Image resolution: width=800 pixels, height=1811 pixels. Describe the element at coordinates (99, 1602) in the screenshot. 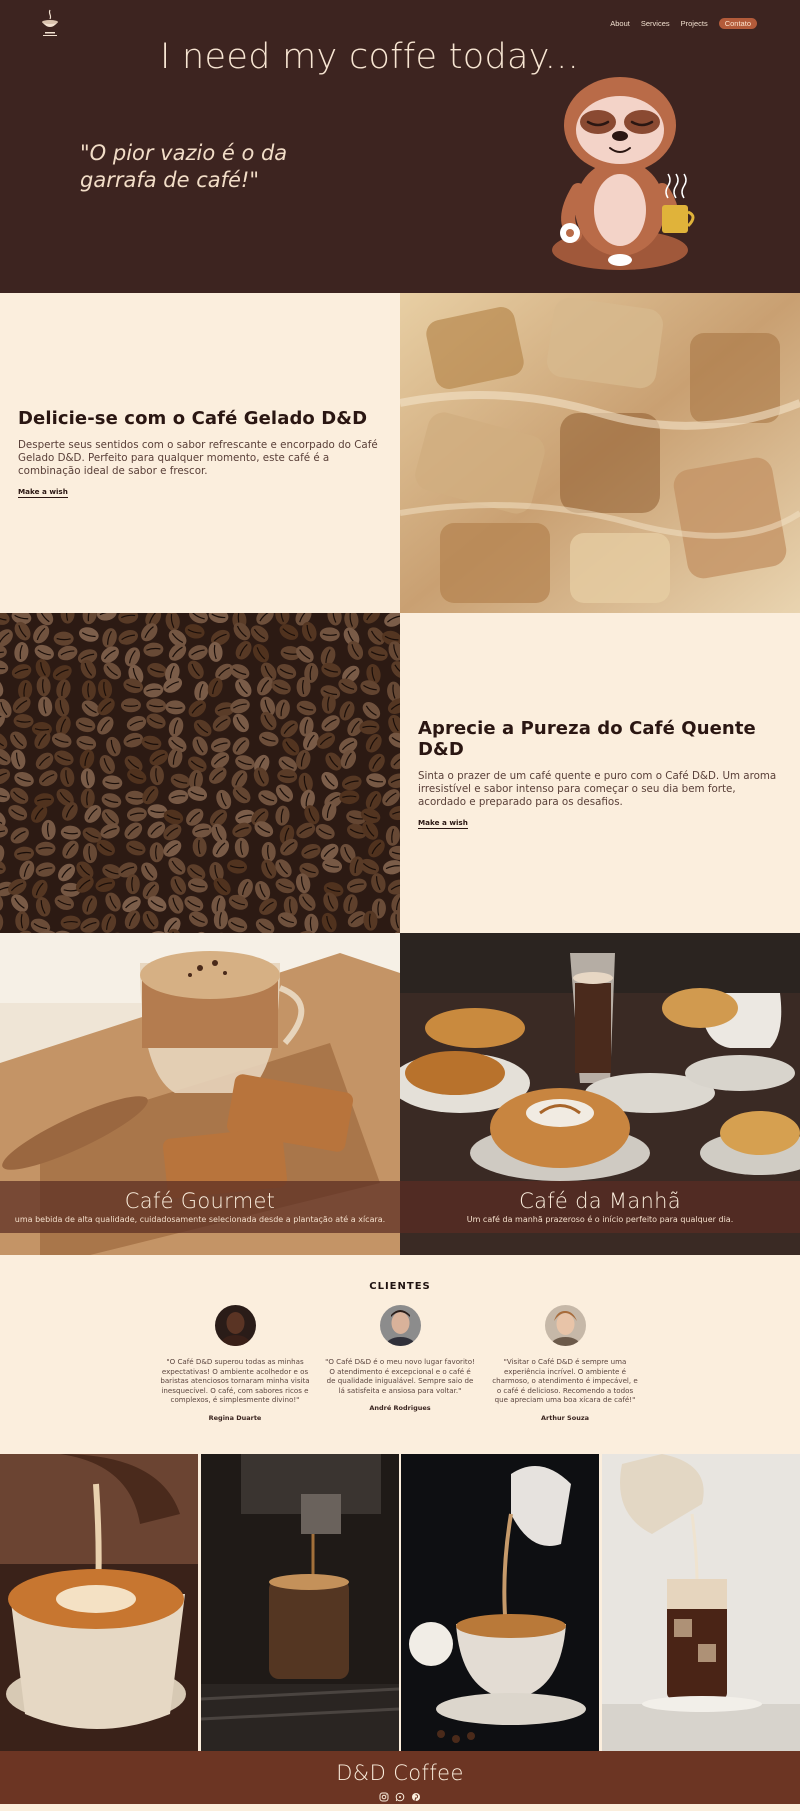

I see `gallery-image-latte-art` at that location.